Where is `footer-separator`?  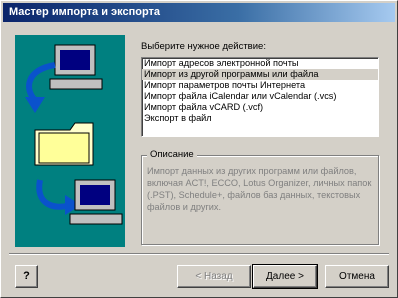 footer-separator is located at coordinates (199, 254).